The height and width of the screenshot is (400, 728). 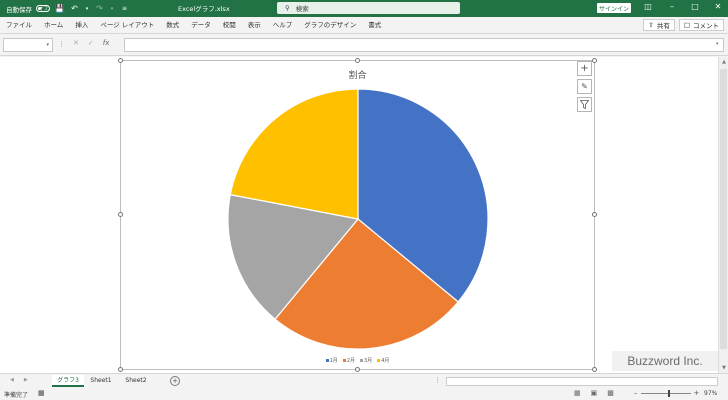 I want to click on legend-item-2: 2月, so click(x=348, y=360).